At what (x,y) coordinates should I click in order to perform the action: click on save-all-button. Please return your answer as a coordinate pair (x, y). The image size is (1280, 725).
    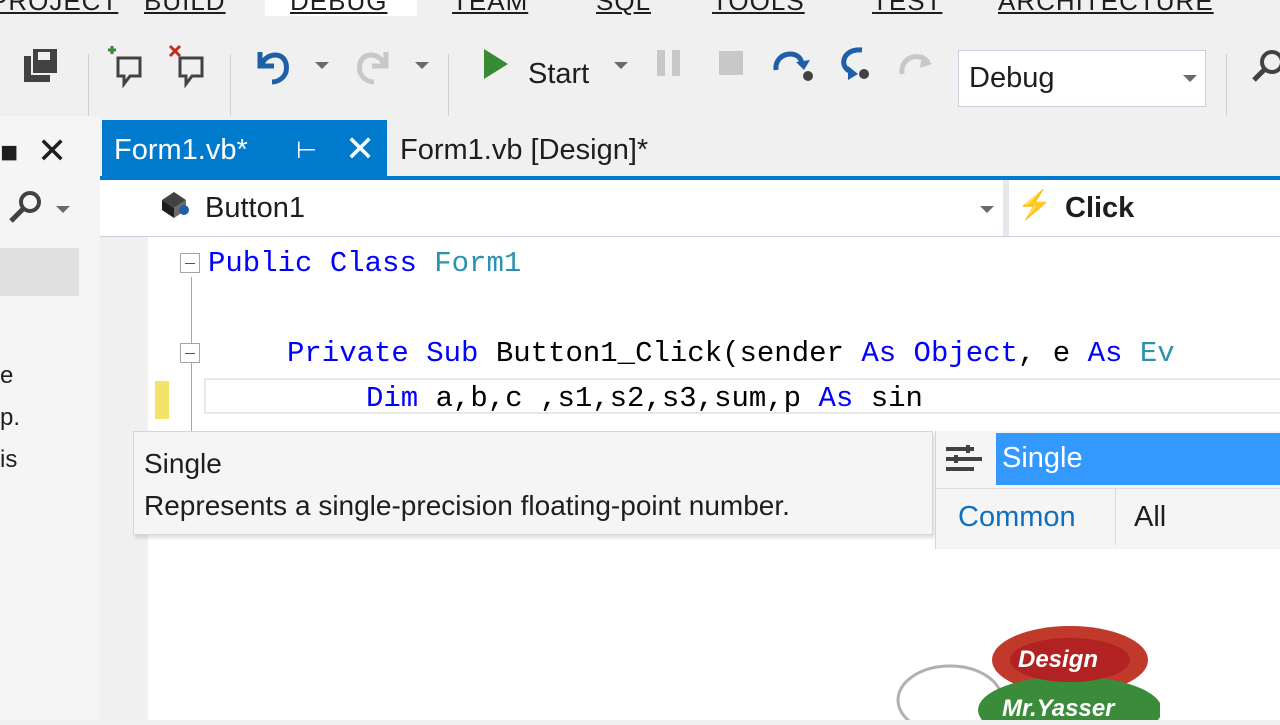
    Looking at the image, I should click on (42, 66).